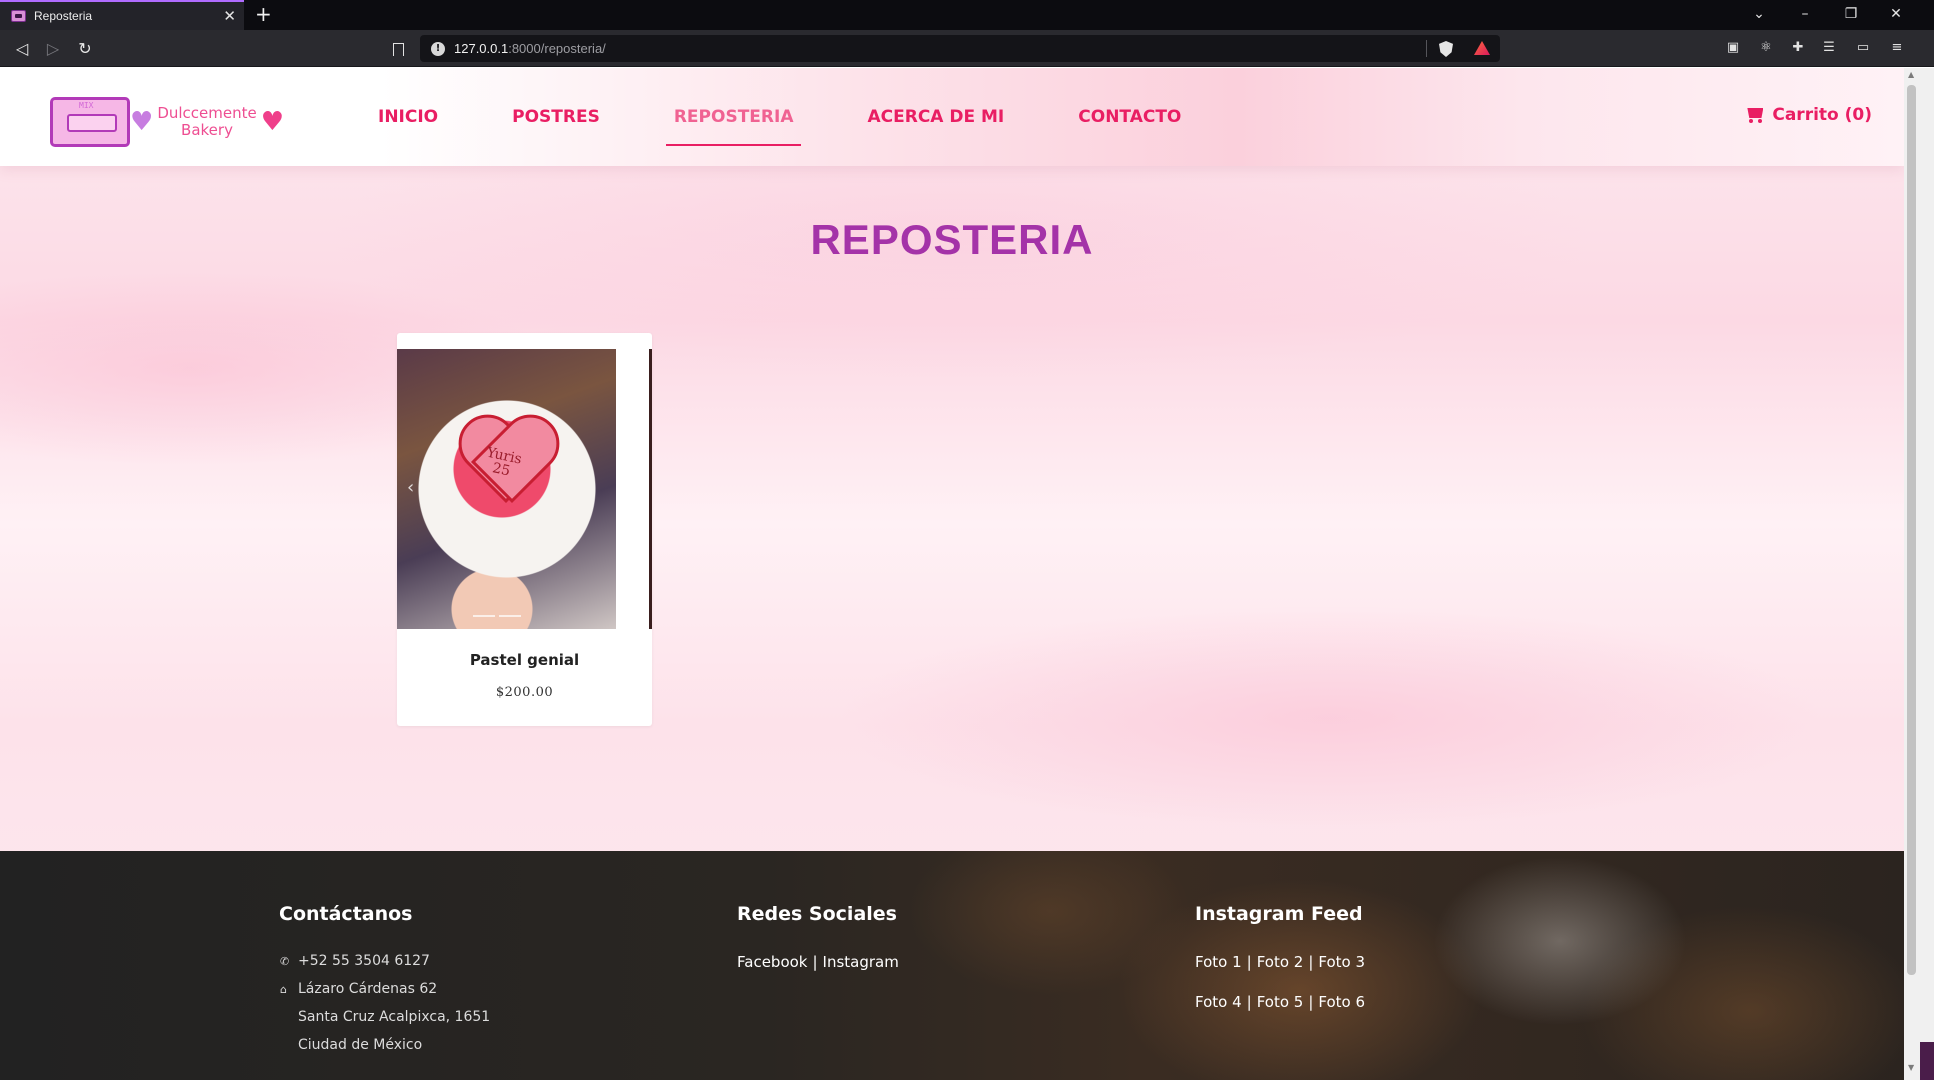  I want to click on forward-arrow-icon: ▷, so click(53, 49).